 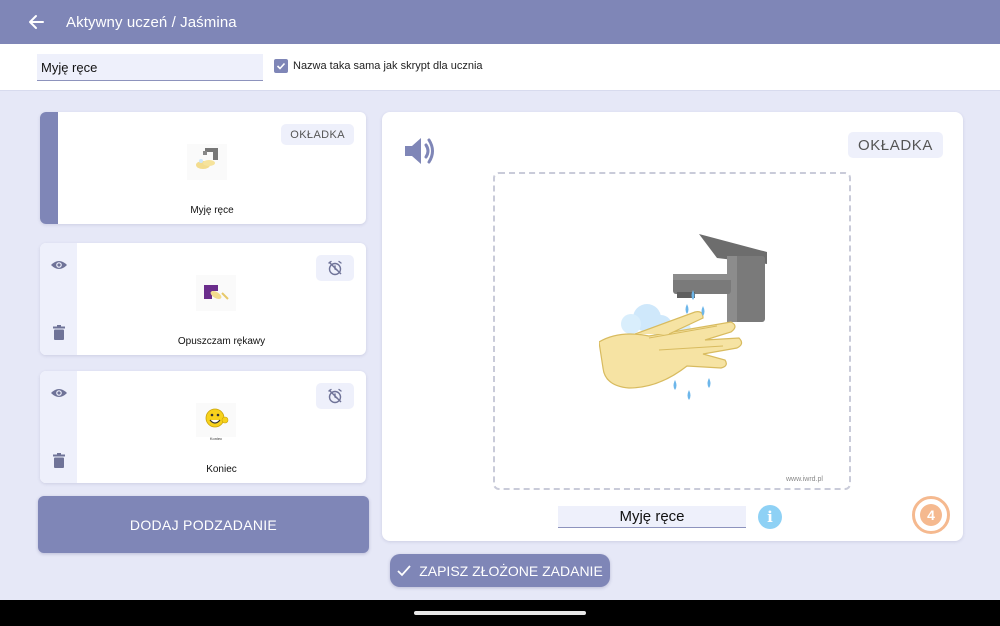 I want to click on add-subtask-button: DODAJ PODZADANIE, so click(x=203, y=524).